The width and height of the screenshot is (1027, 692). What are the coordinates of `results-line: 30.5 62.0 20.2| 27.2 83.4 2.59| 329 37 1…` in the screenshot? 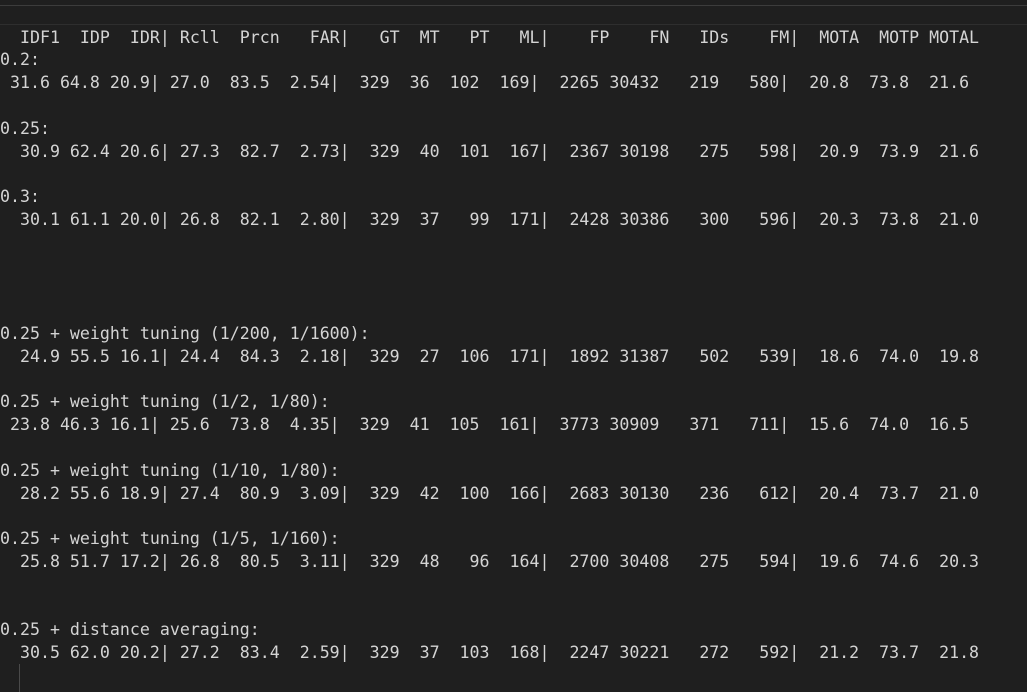 It's located at (489, 653).